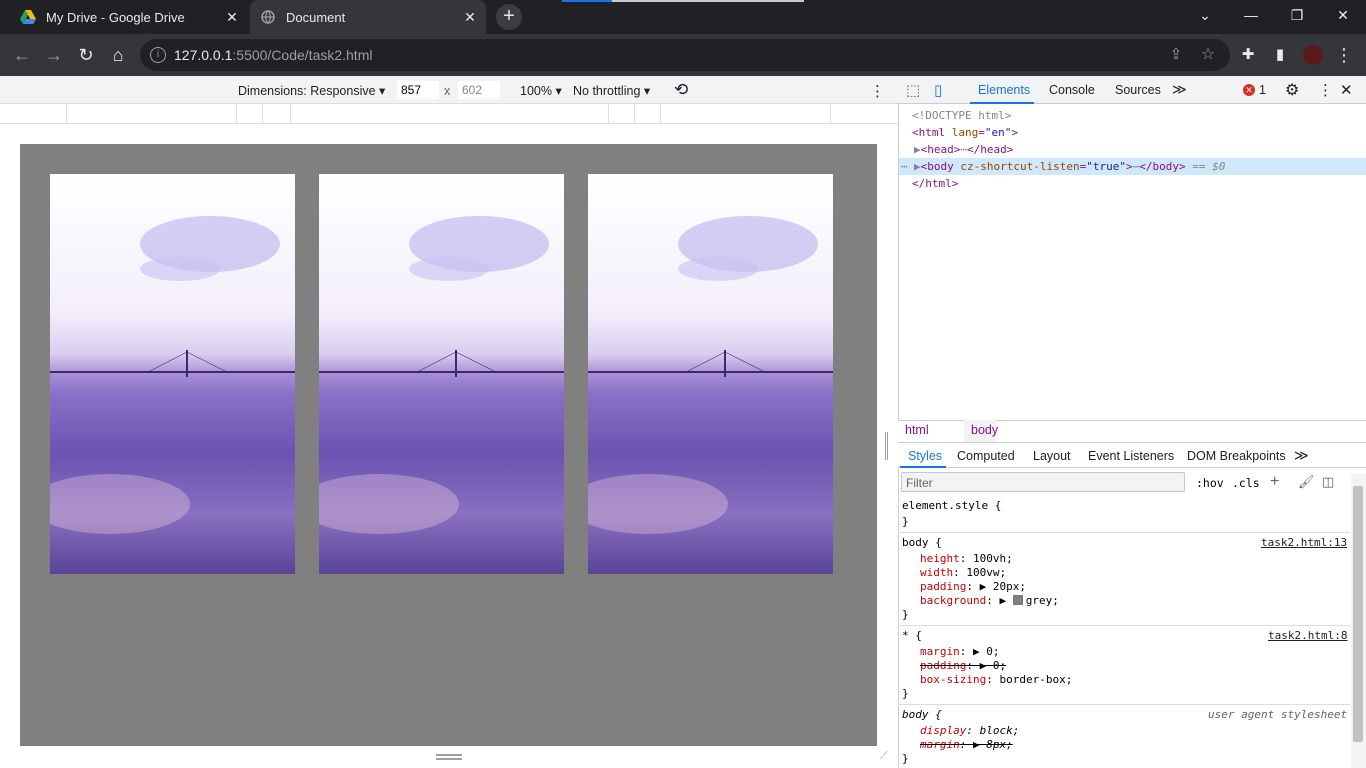 The image size is (1366, 768). What do you see at coordinates (1124, 704) in the screenshot?
I see `divider` at bounding box center [1124, 704].